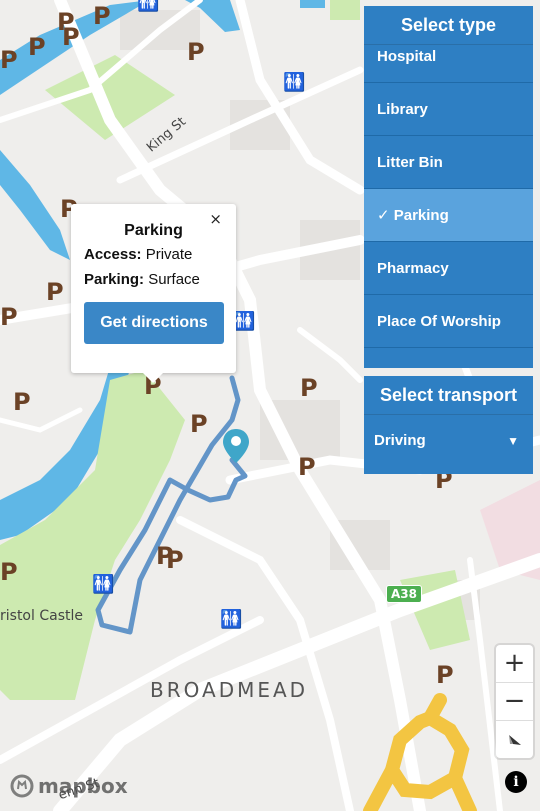 The width and height of the screenshot is (540, 811). I want to click on mapbox-logo-text: mapbox, so click(83, 786).